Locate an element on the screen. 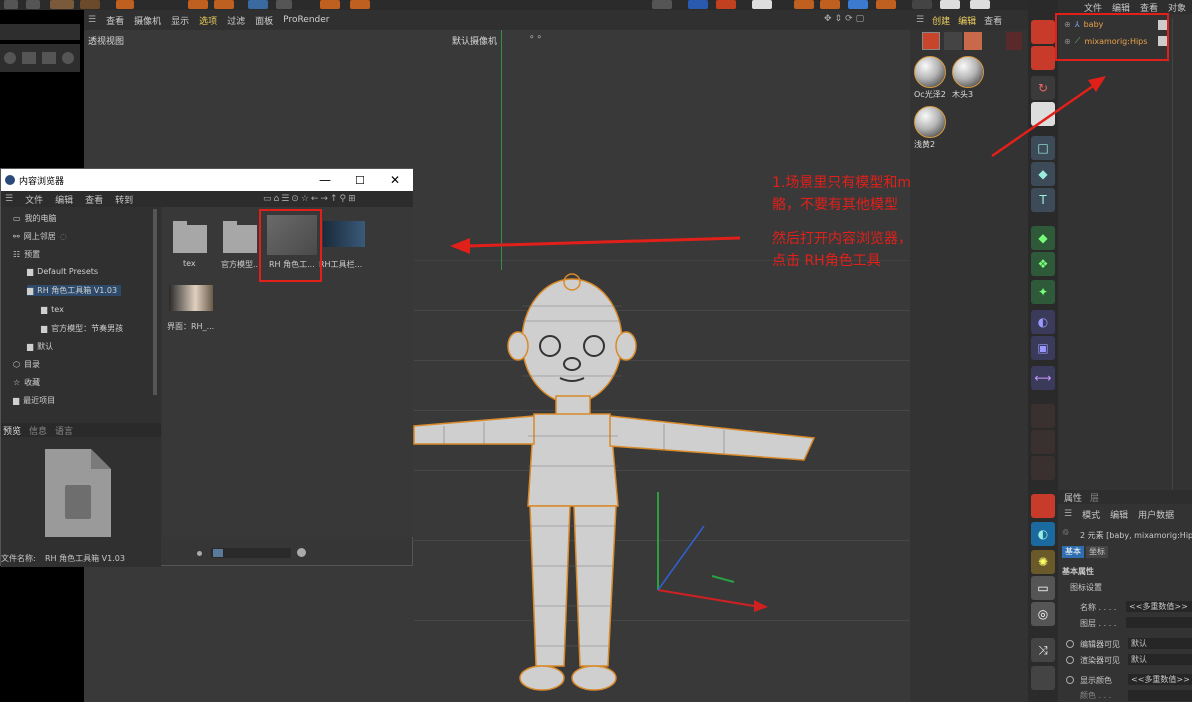  array-icon: ❖ is located at coordinates (1043, 264).